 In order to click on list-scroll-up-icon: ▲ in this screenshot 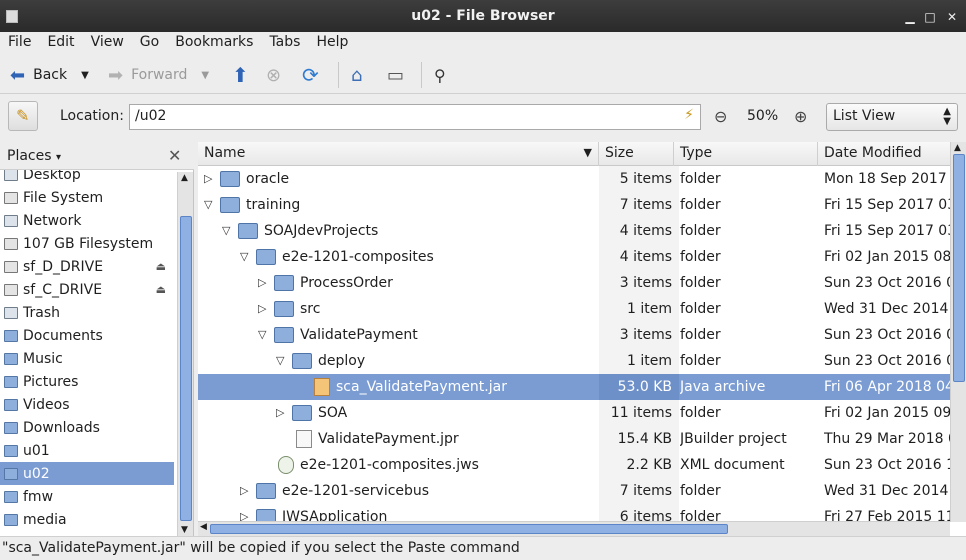, I will do `click(957, 148)`.